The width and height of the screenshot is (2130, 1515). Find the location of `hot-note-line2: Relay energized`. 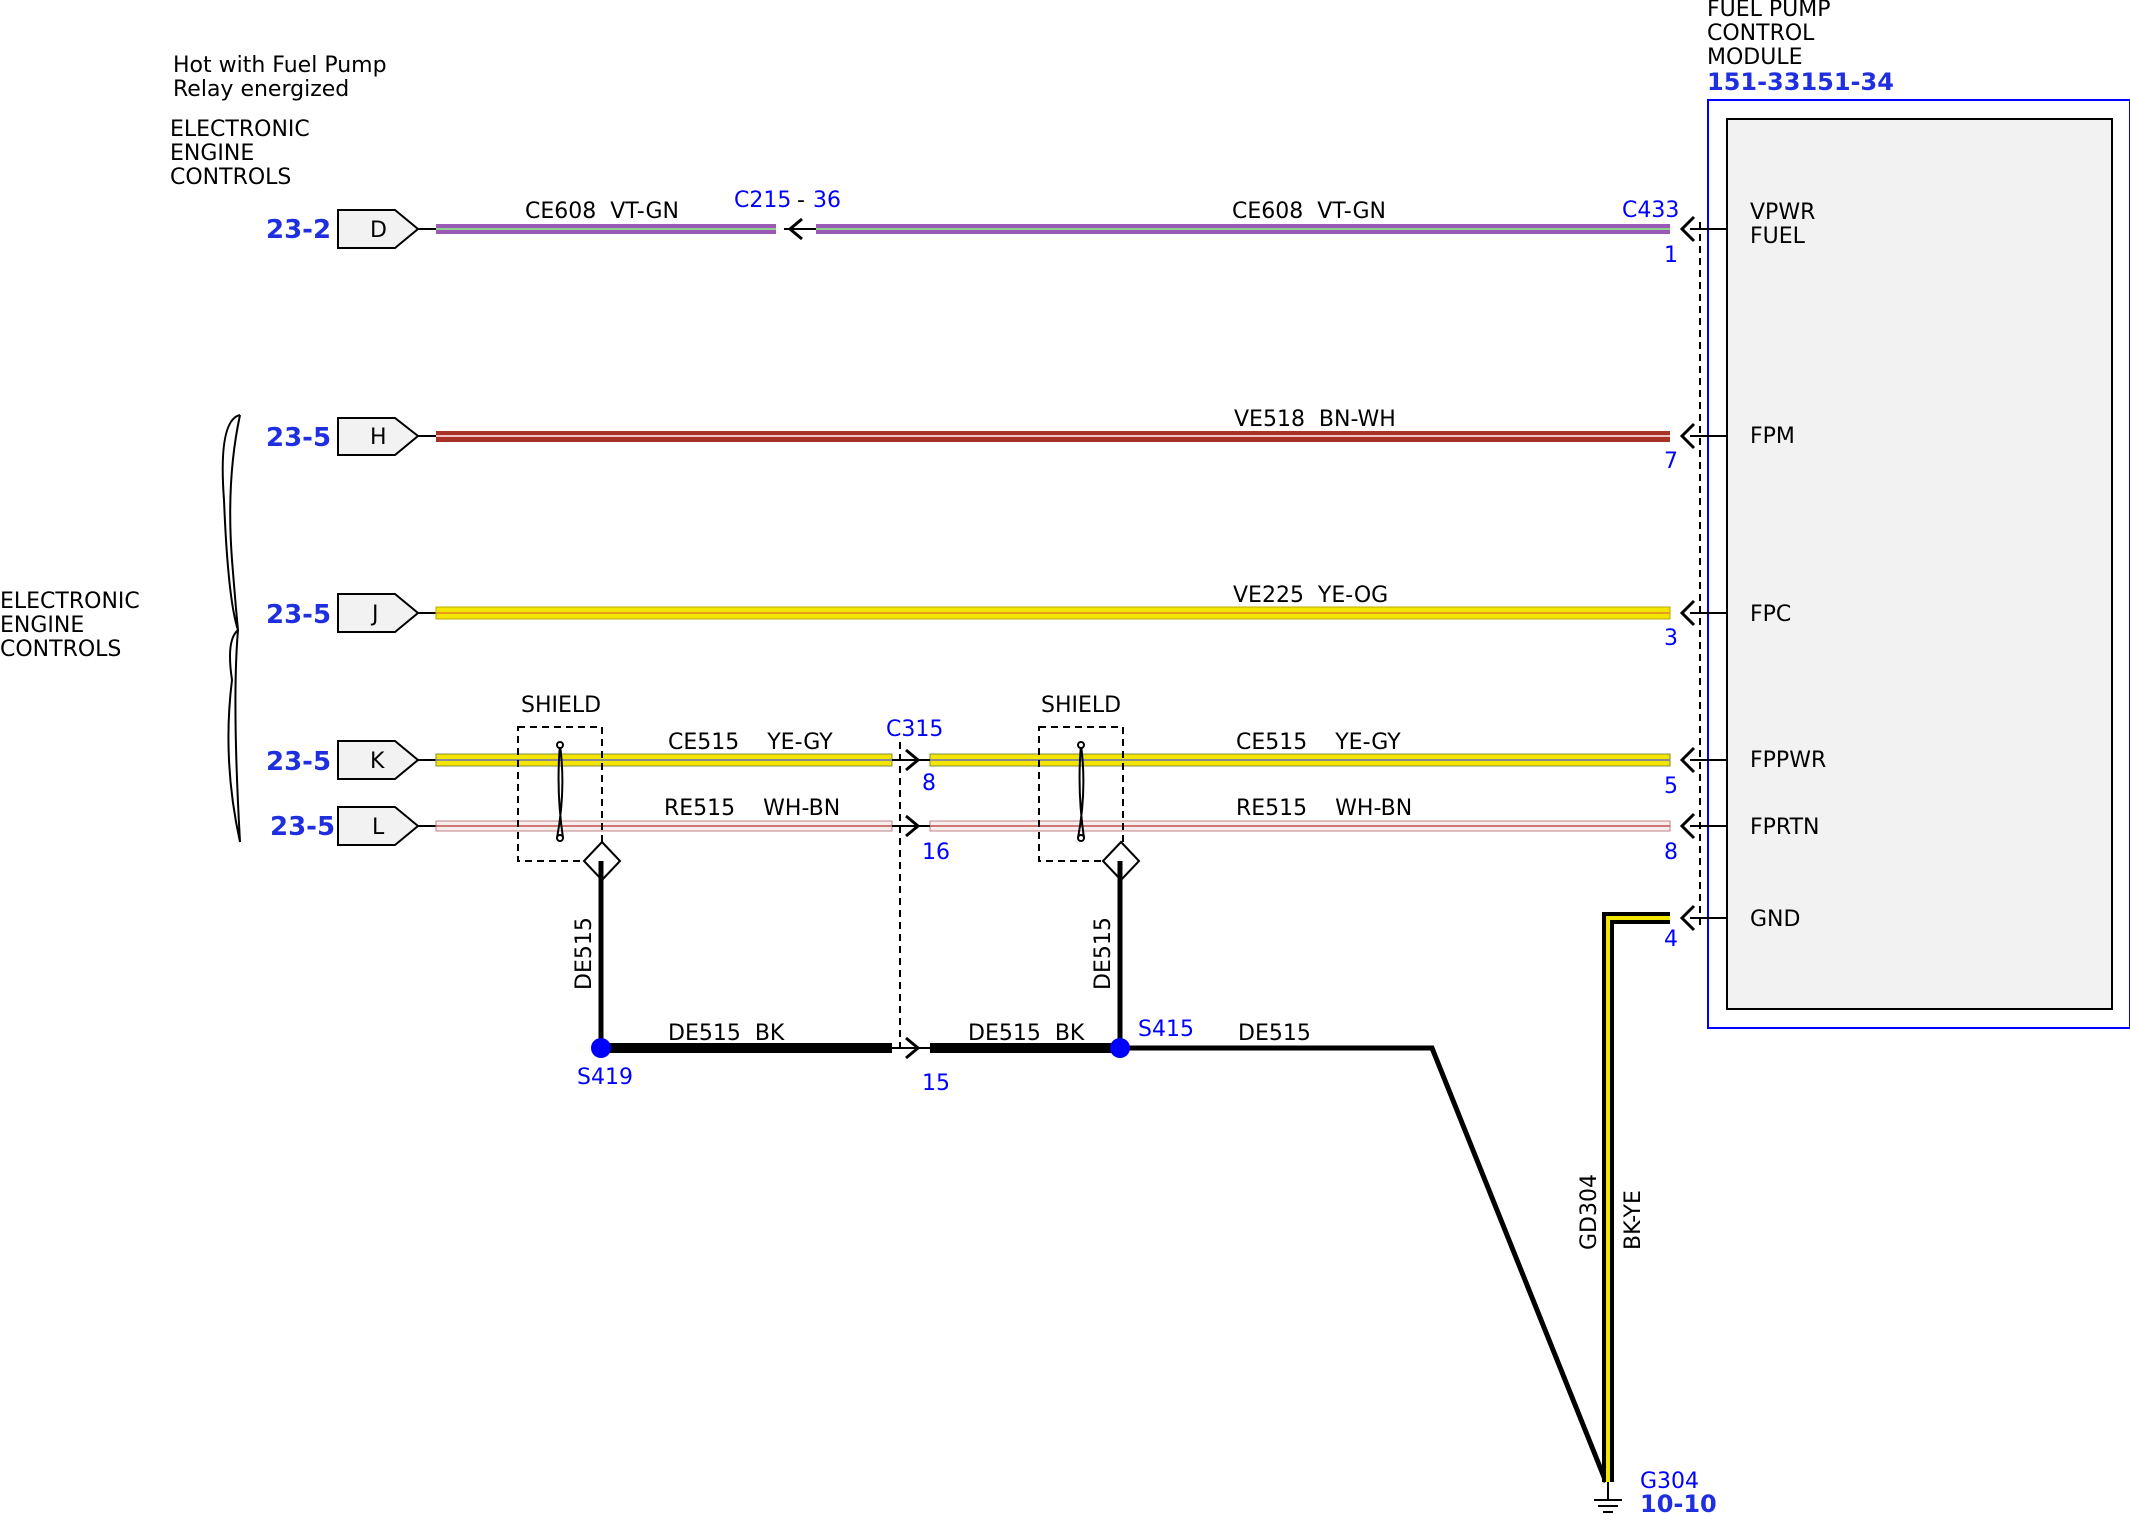

hot-note-line2: Relay energized is located at coordinates (261, 89).